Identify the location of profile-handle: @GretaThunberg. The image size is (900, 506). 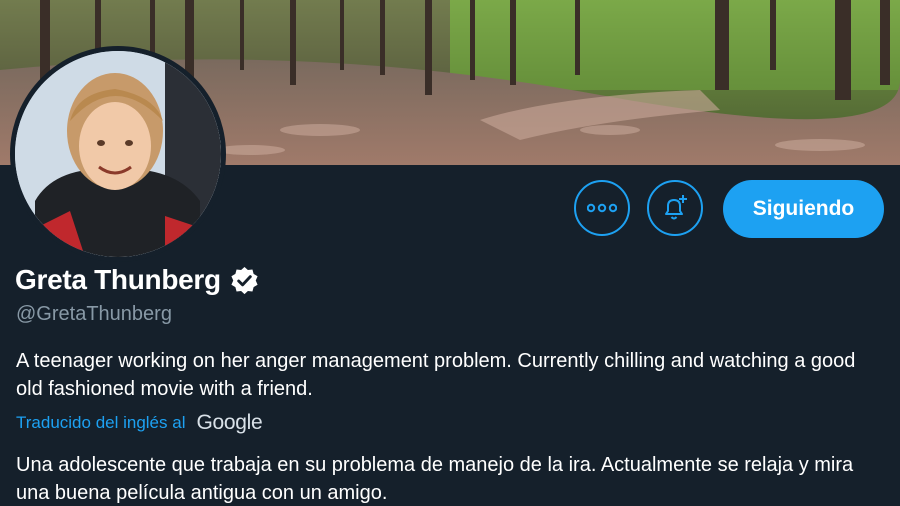
(94, 314).